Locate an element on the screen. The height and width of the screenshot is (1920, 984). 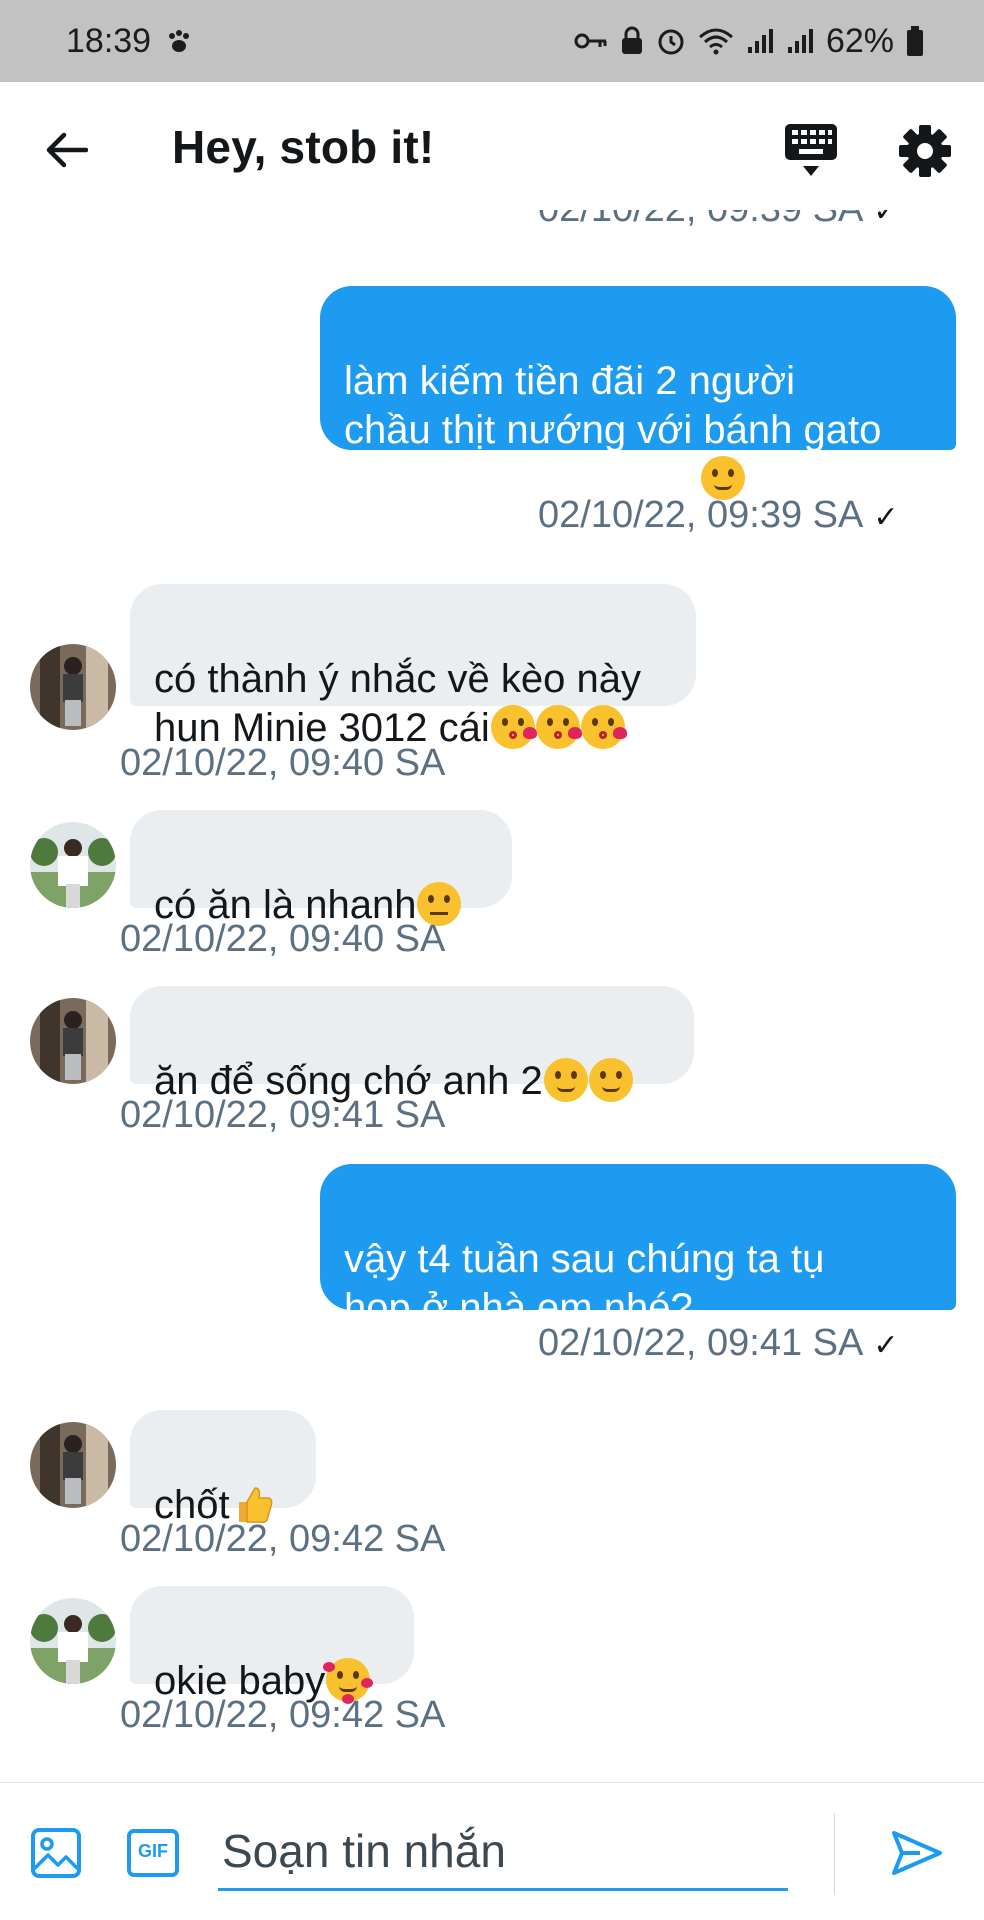
message-bubble-incoming: ăn để sống chớ anh 2 is located at coordinates (412, 1044).